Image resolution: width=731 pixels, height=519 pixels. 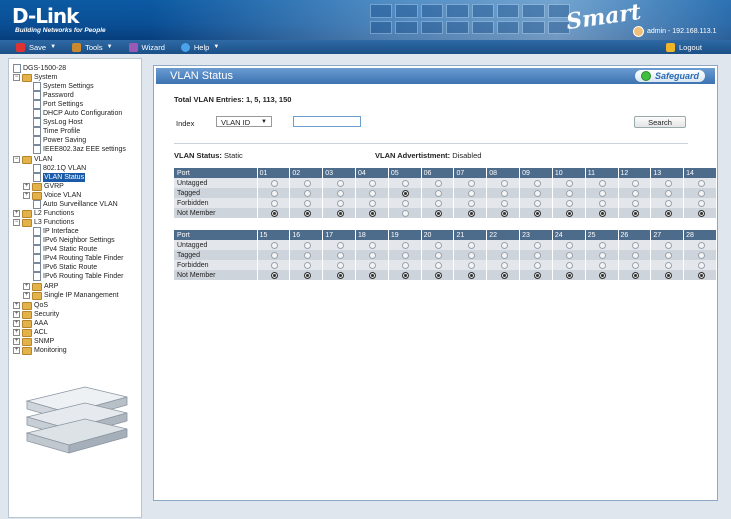 What do you see at coordinates (30, 332) in the screenshot?
I see `tree-acl: + ACL` at bounding box center [30, 332].